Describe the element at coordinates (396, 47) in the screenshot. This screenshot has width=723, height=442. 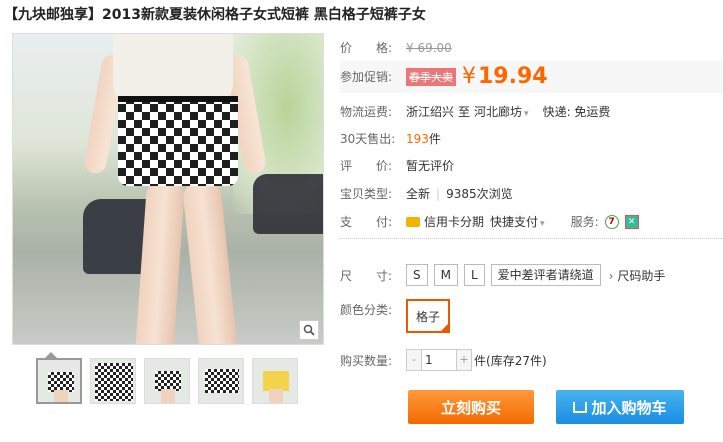
I see `price-row: 价 格: ¥ 69.00` at that location.